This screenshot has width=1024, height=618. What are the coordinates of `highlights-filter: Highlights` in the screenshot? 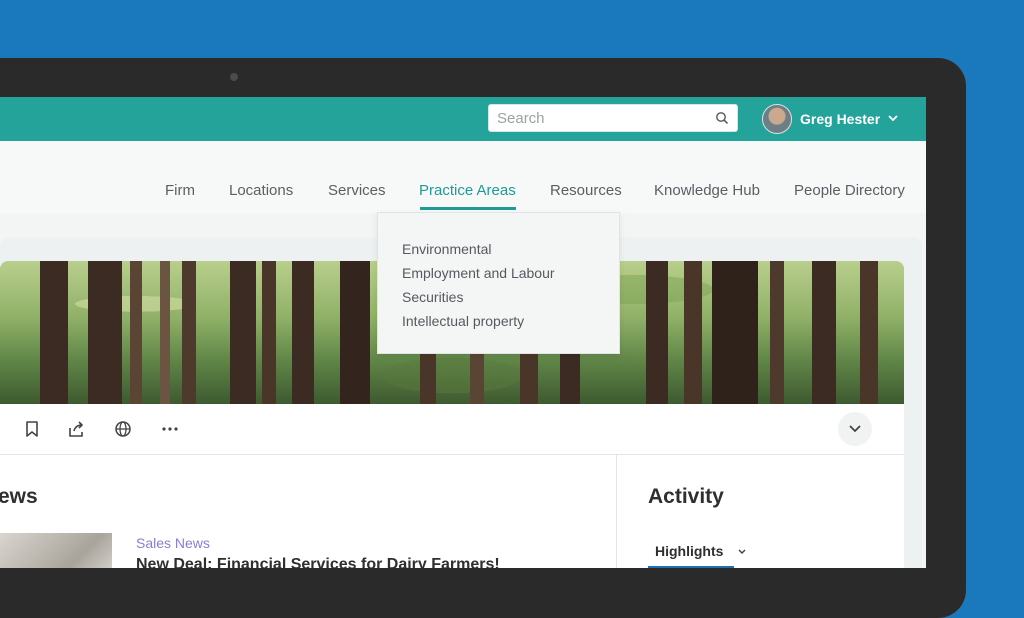 It's located at (689, 551).